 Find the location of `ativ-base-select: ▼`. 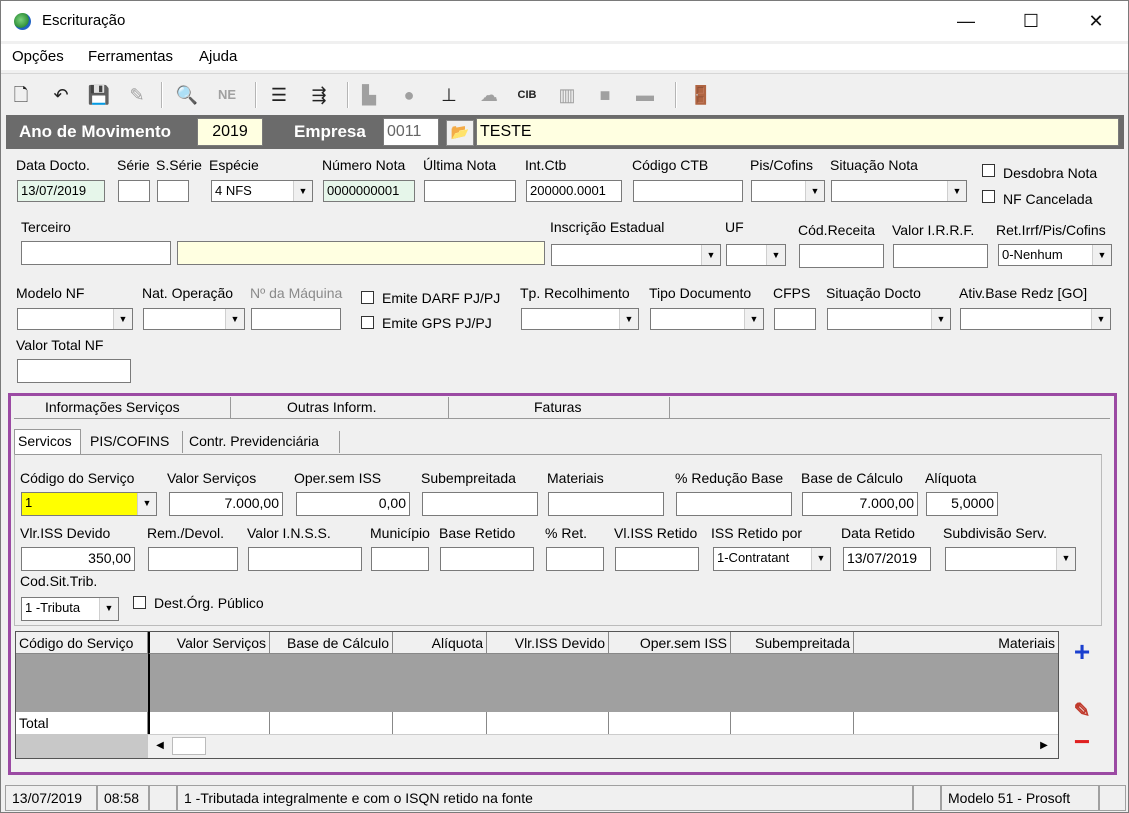

ativ-base-select: ▼ is located at coordinates (1035, 319).